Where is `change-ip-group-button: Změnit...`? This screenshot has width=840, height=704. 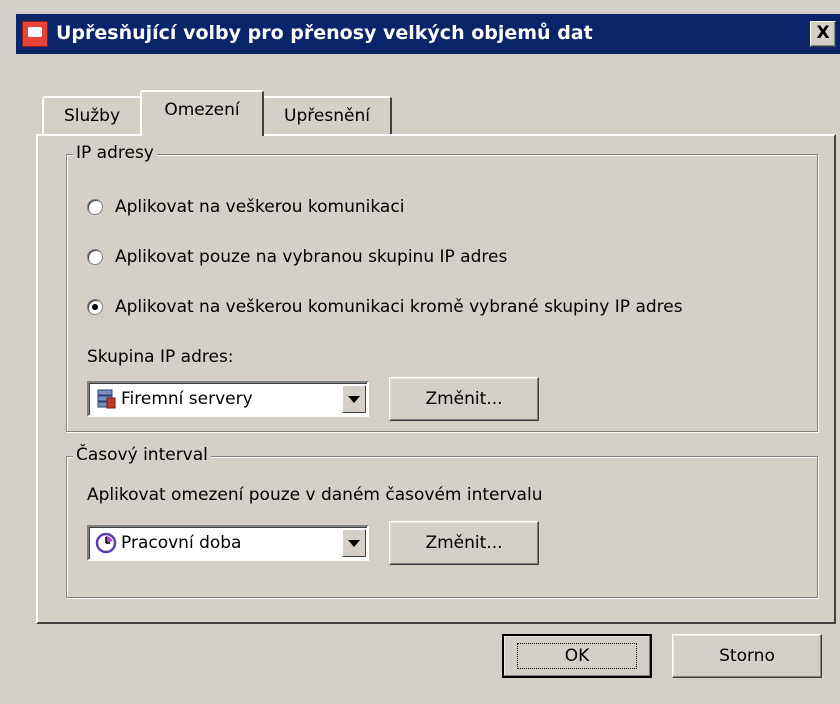 change-ip-group-button: Změnit... is located at coordinates (464, 399).